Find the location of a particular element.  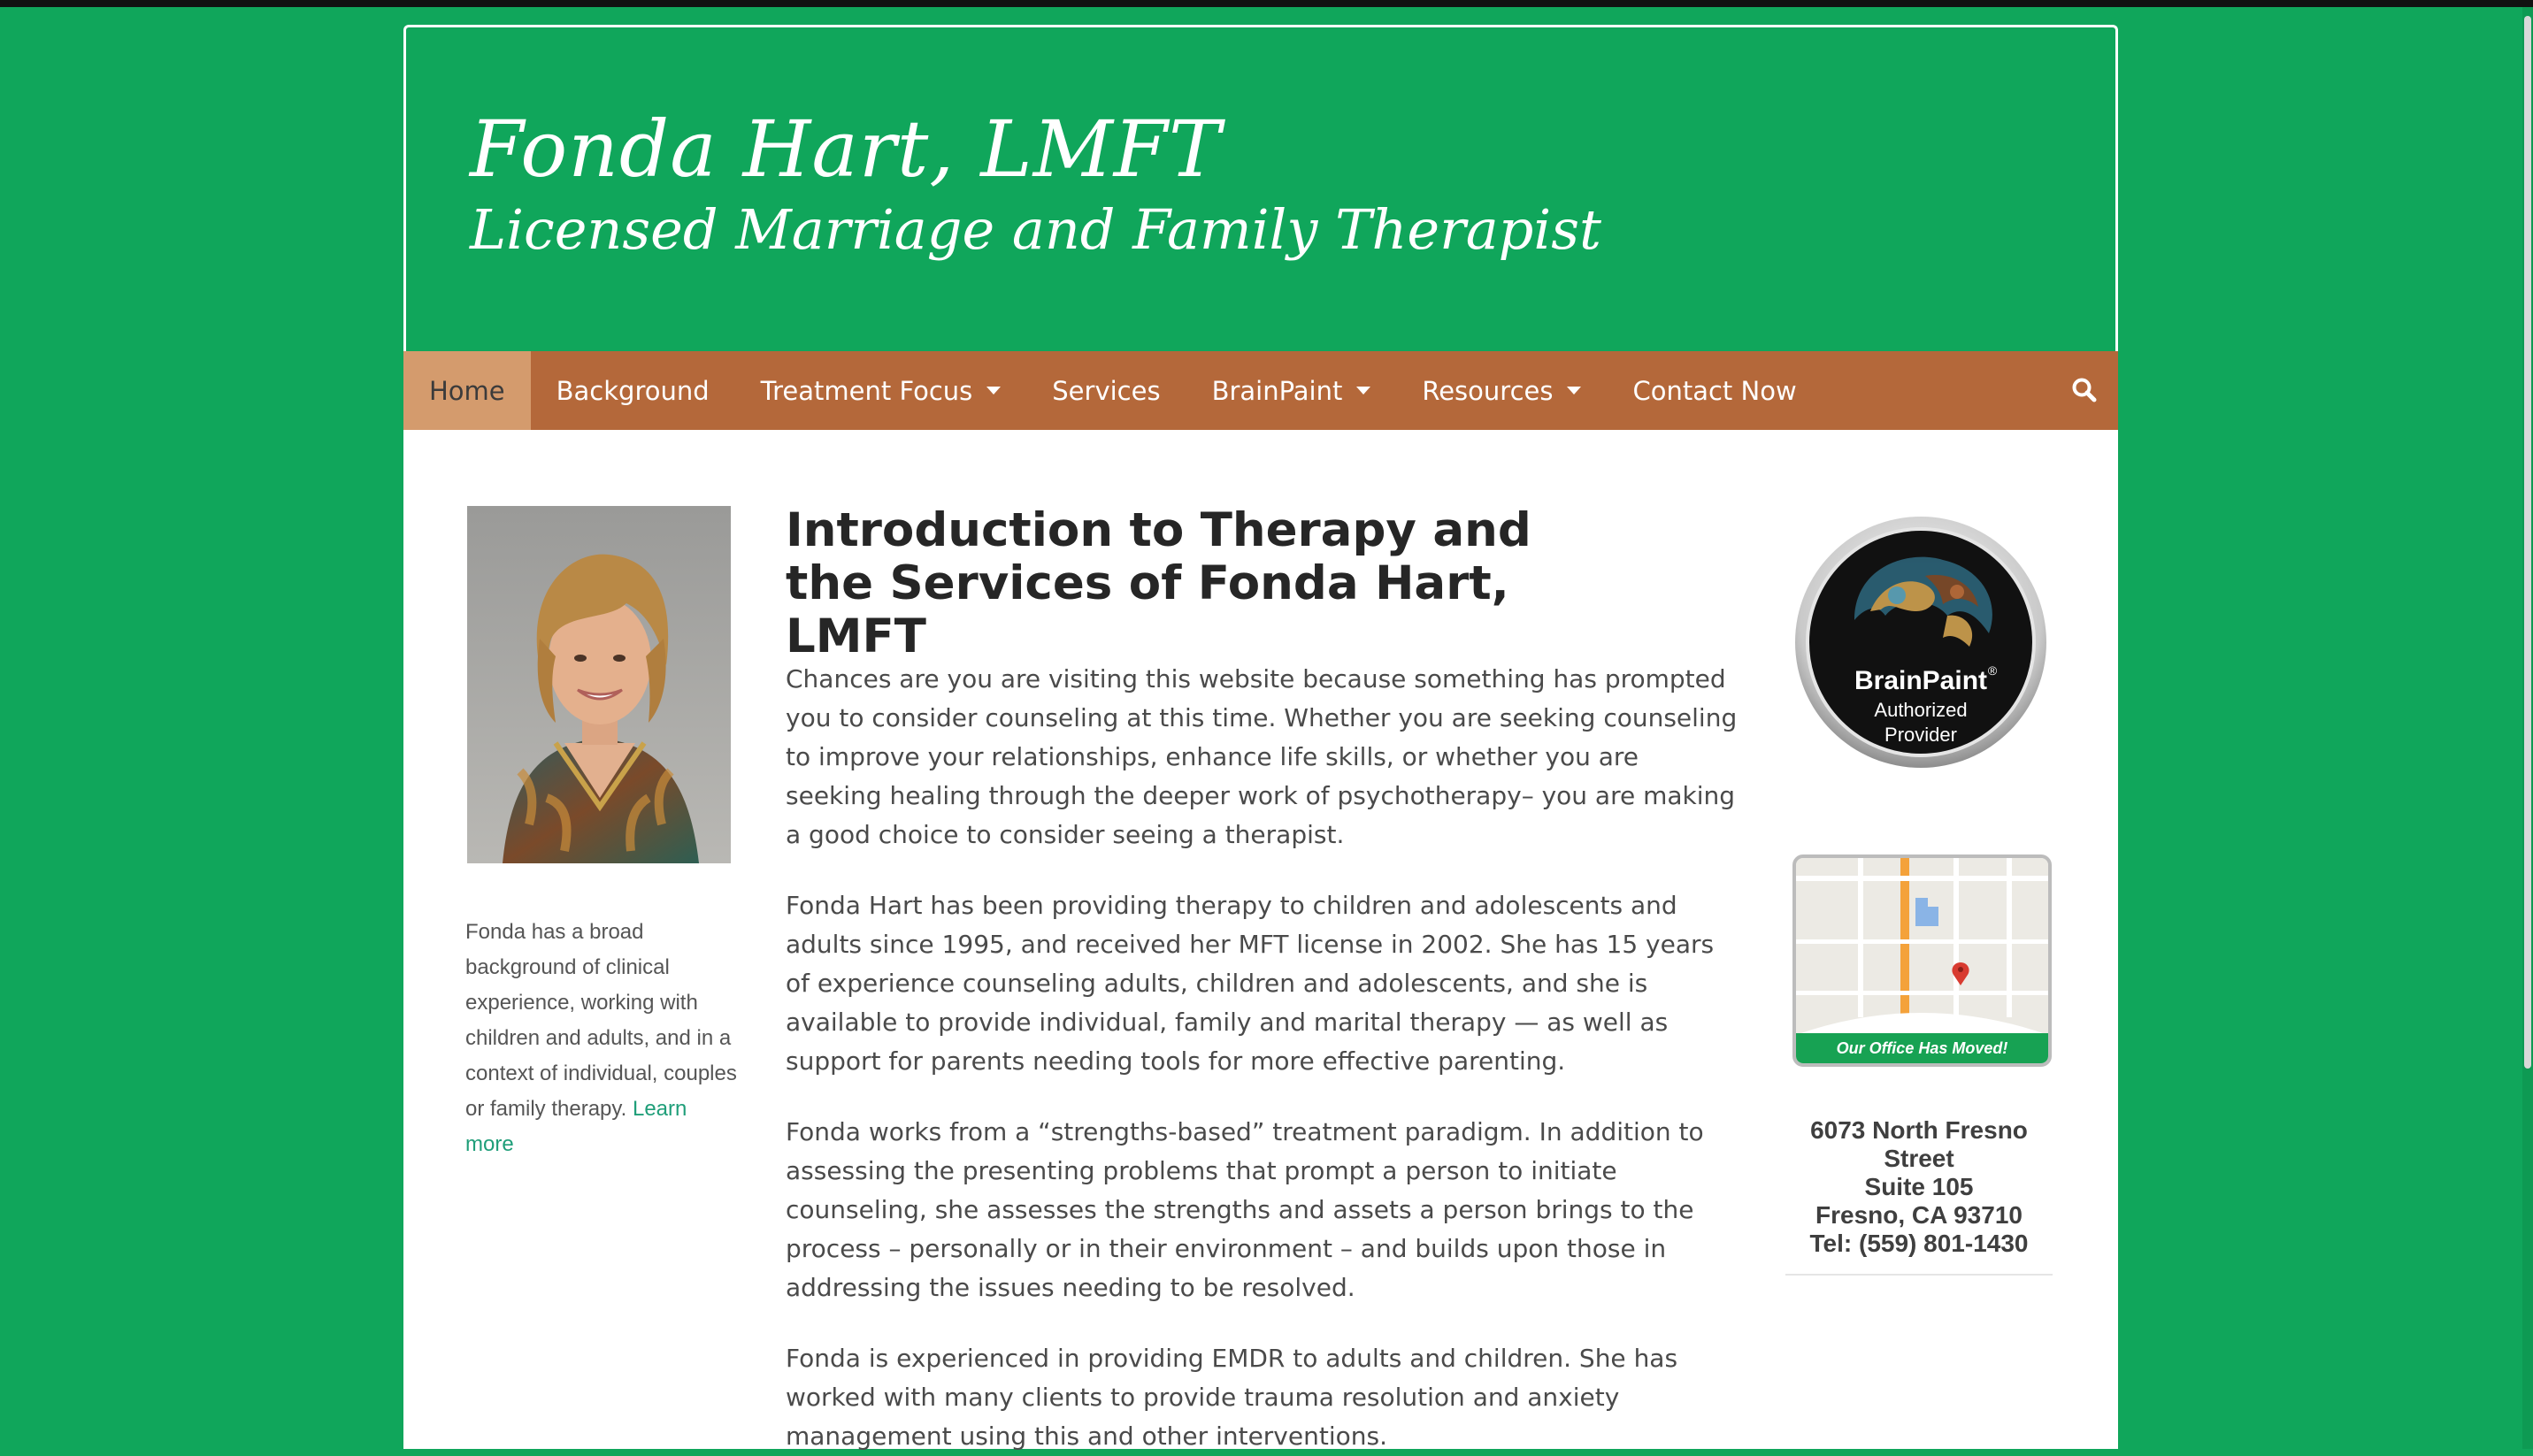

nav-item-label: Resources is located at coordinates (1488, 390).